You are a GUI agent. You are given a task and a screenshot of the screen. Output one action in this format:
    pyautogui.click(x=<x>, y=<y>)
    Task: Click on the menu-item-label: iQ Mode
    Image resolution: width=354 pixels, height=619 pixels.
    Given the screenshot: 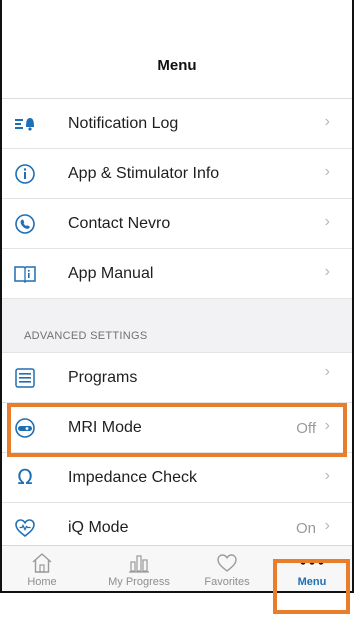 What is the action you would take?
    pyautogui.click(x=98, y=527)
    